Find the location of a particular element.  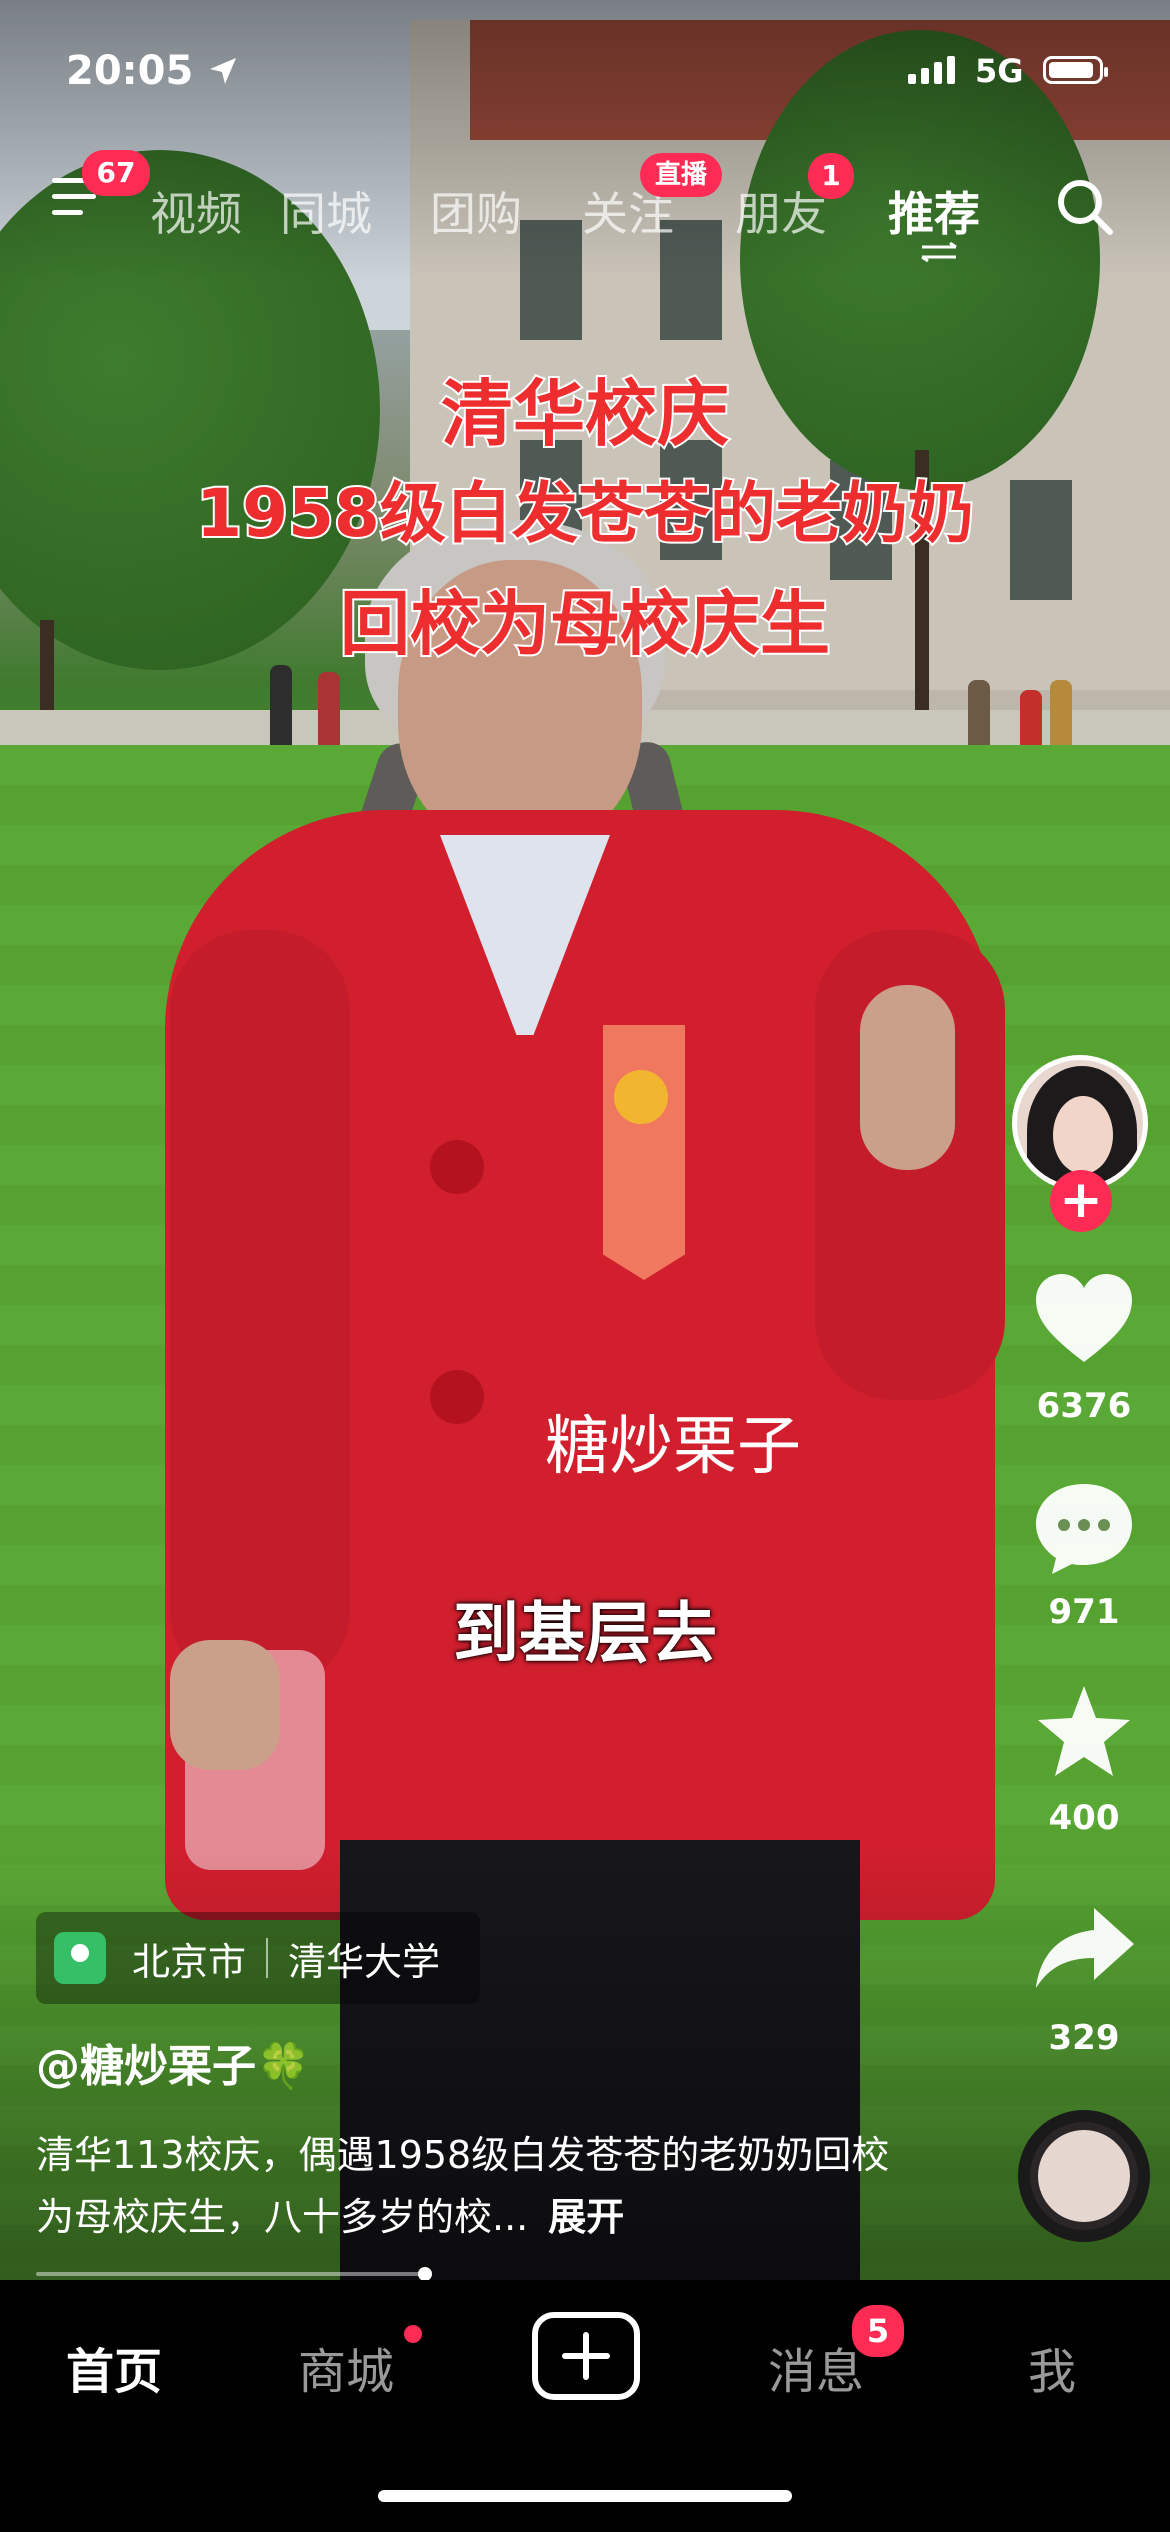

heart-icon is located at coordinates (1084, 1320).